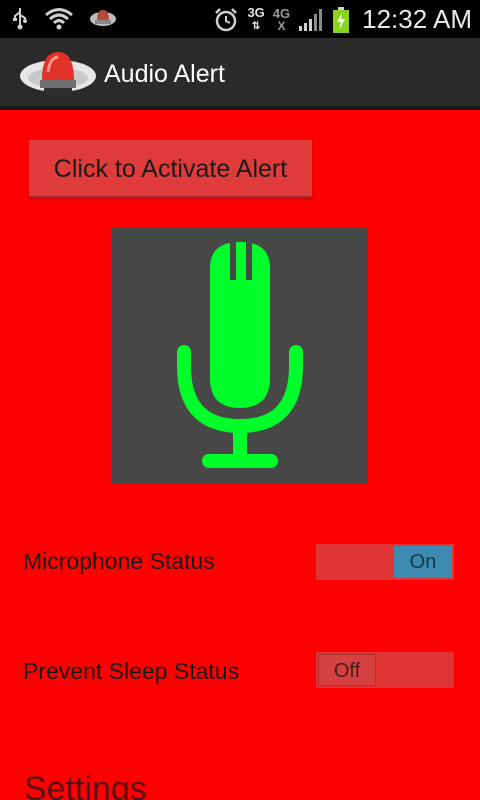  What do you see at coordinates (256, 18) in the screenshot?
I see `network-3g-indicator: 3G ⇅` at bounding box center [256, 18].